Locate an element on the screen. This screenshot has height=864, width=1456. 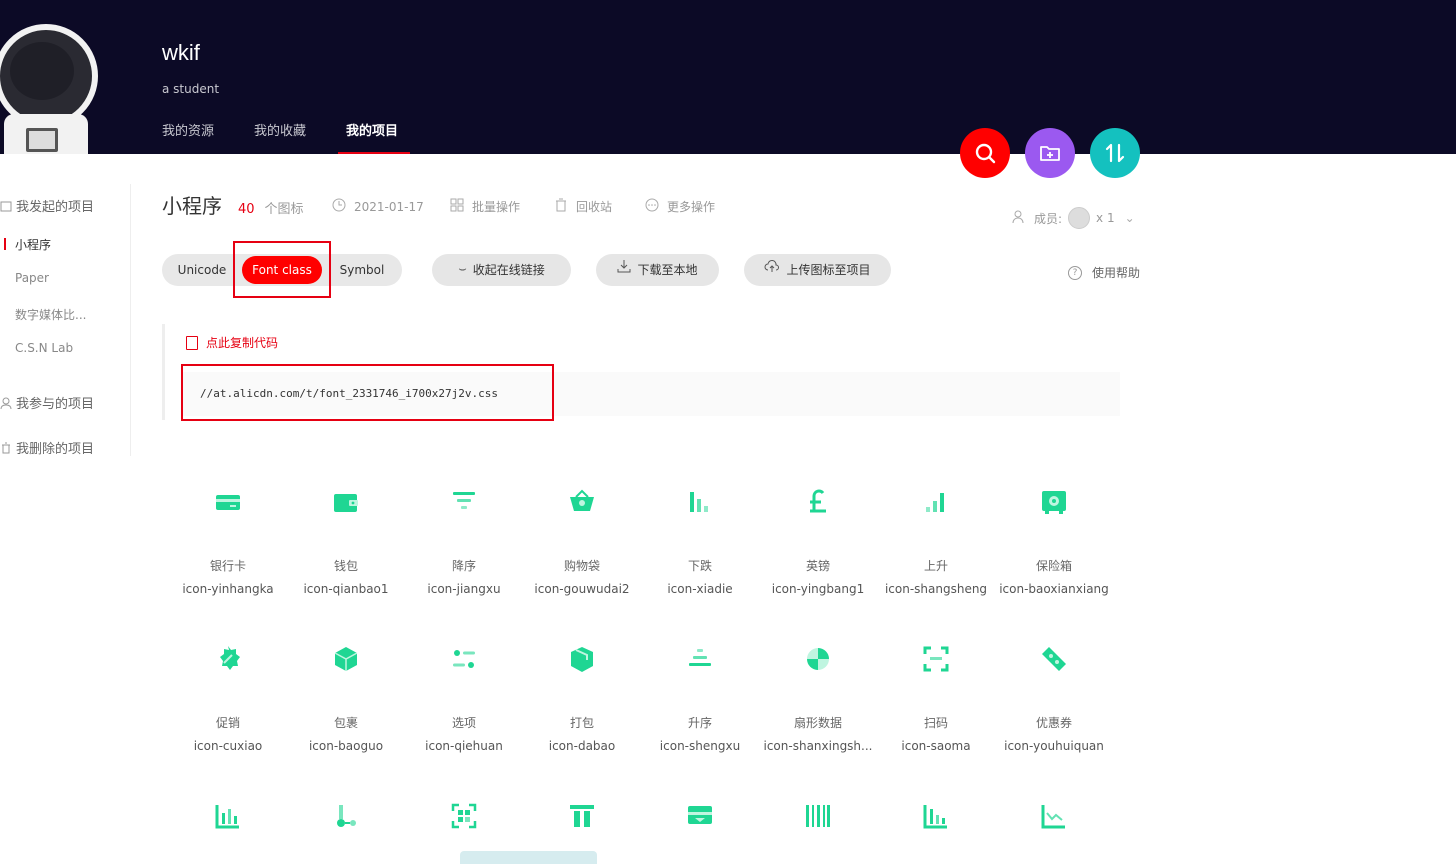
sort-icon is located at coordinates (1115, 153).